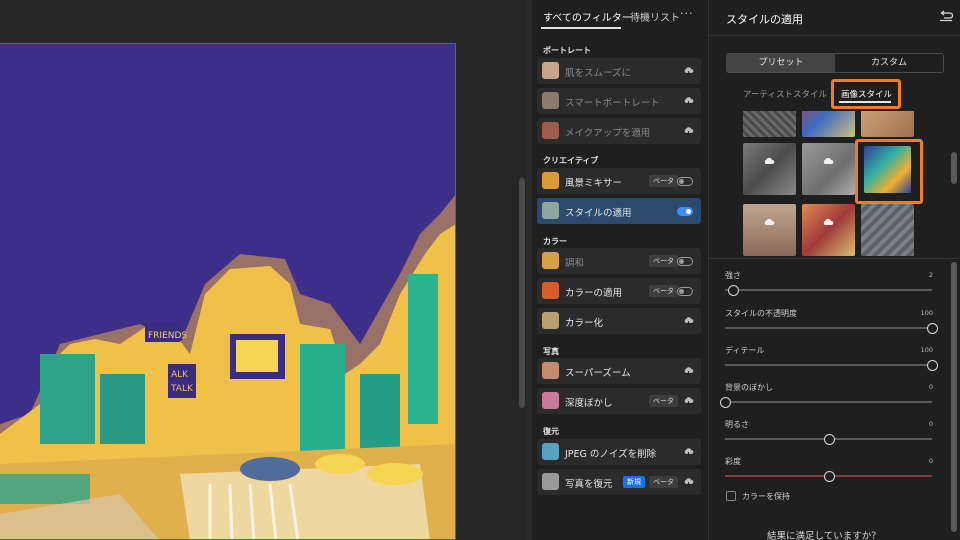 This screenshot has width=960, height=540. I want to click on svg-text: TALK, so click(182, 389).